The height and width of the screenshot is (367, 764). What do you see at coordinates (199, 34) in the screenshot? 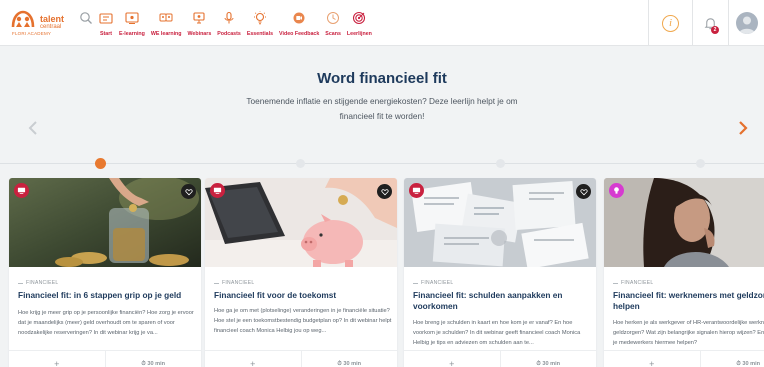
I see `nav-label: Webinars` at bounding box center [199, 34].